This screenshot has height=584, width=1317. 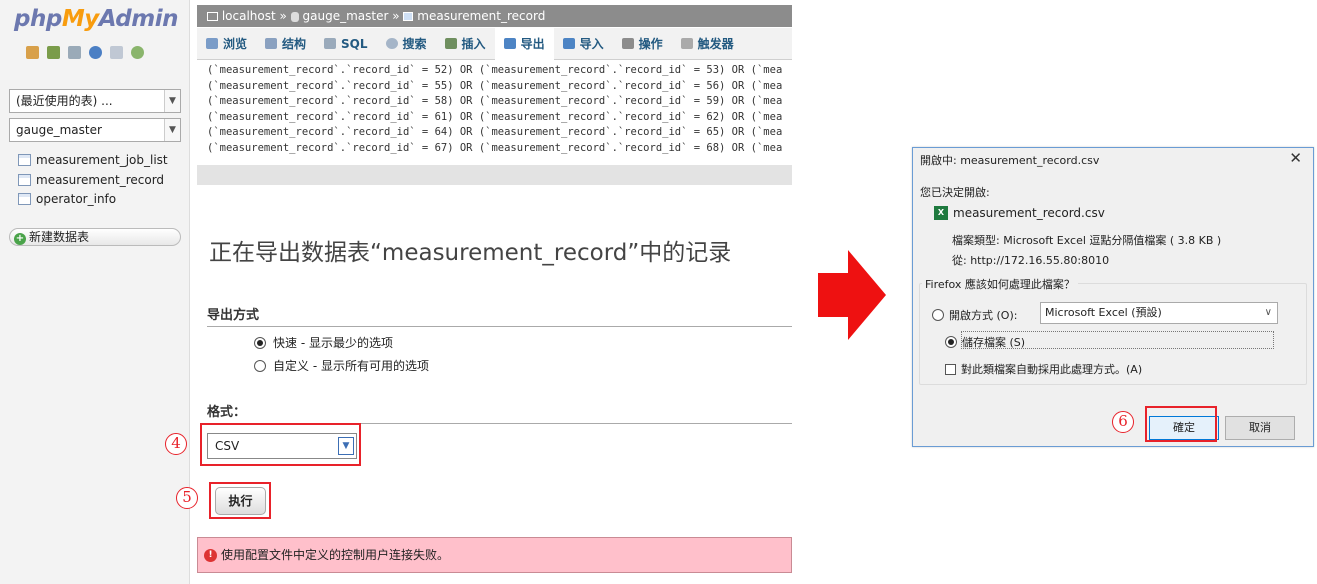 What do you see at coordinates (95, 101) in the screenshot?
I see `recent-tables-select: (最近使用的表) ... ▼` at bounding box center [95, 101].